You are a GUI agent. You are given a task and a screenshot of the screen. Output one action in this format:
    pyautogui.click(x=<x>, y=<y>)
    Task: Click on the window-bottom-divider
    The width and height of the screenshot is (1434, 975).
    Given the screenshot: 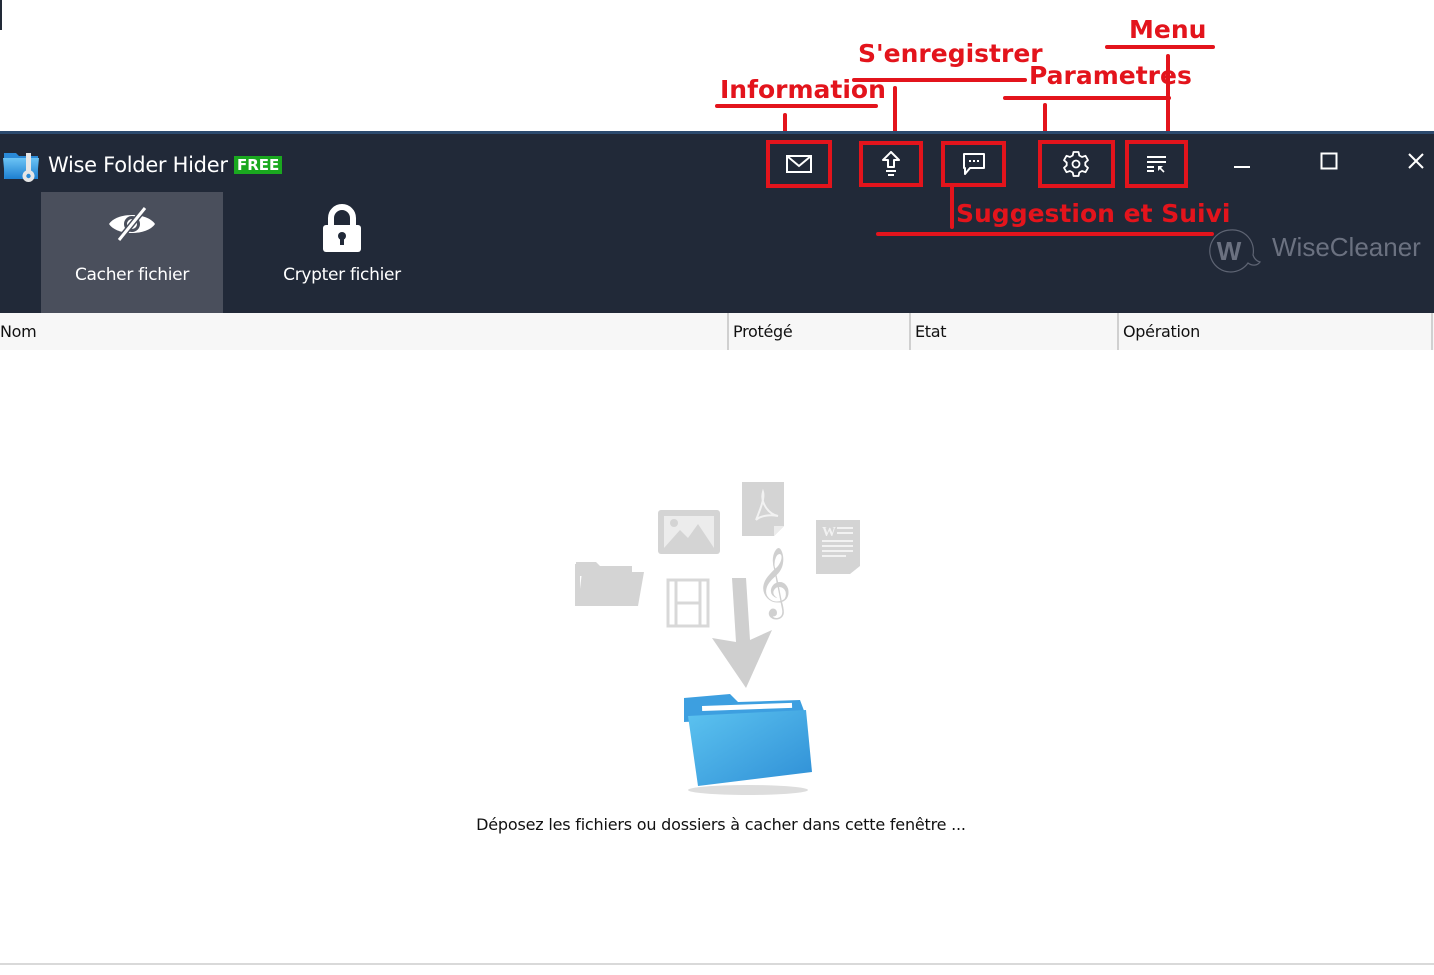 What is the action you would take?
    pyautogui.click(x=717, y=964)
    